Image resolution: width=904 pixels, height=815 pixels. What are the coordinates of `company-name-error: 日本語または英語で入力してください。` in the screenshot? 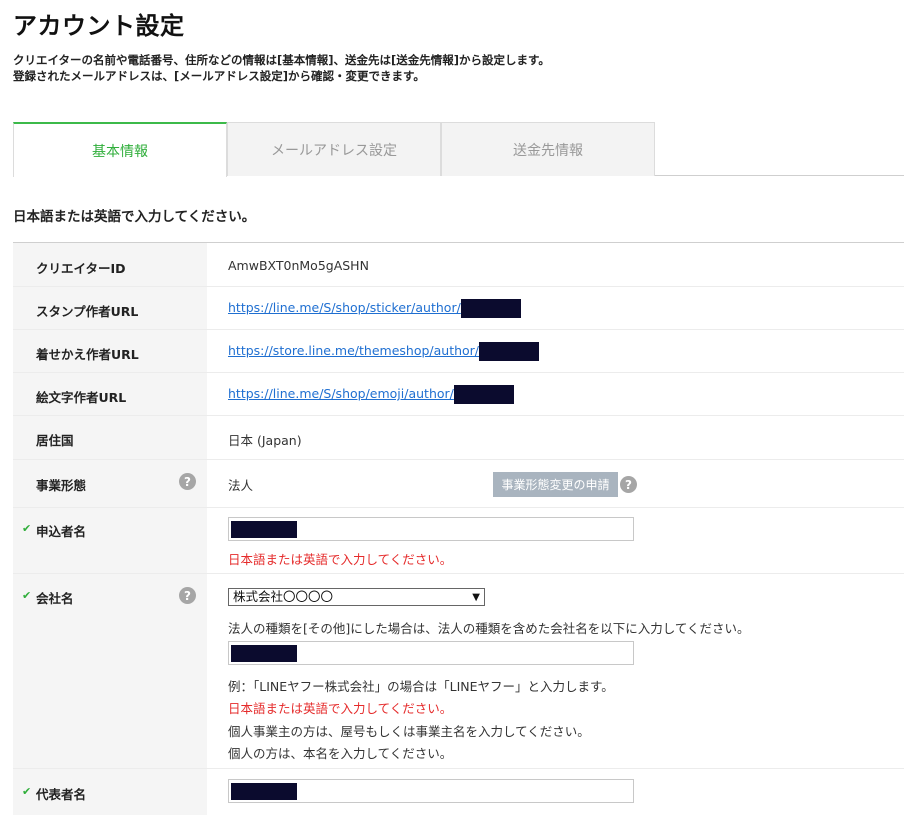 It's located at (340, 708).